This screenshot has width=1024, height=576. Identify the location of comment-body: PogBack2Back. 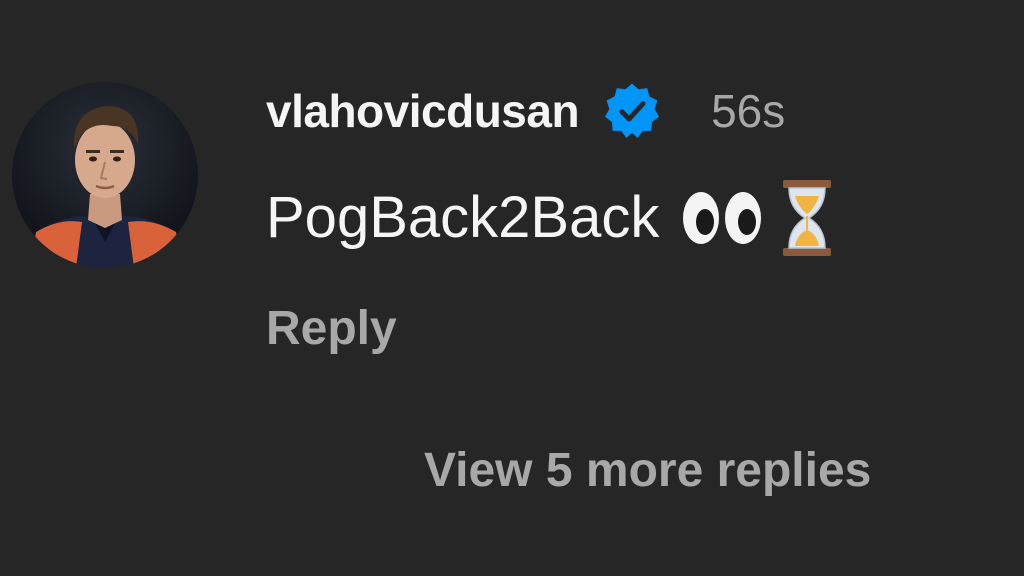
(551, 218).